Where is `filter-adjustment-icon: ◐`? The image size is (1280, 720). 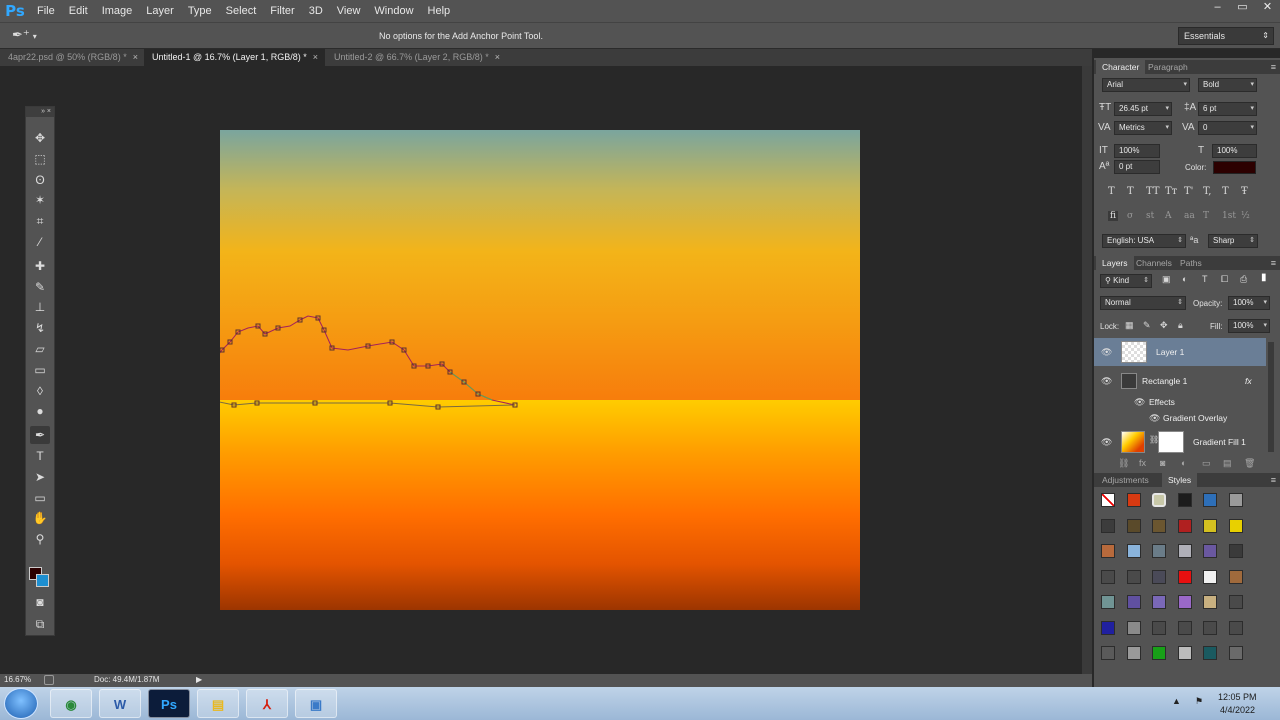
filter-adjustment-icon: ◐ is located at coordinates (1184, 279).